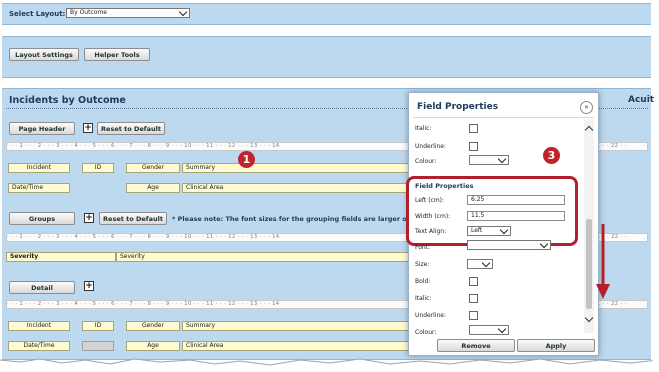 This screenshot has height=372, width=659. I want to click on page-header-button: Page Header, so click(42, 128).